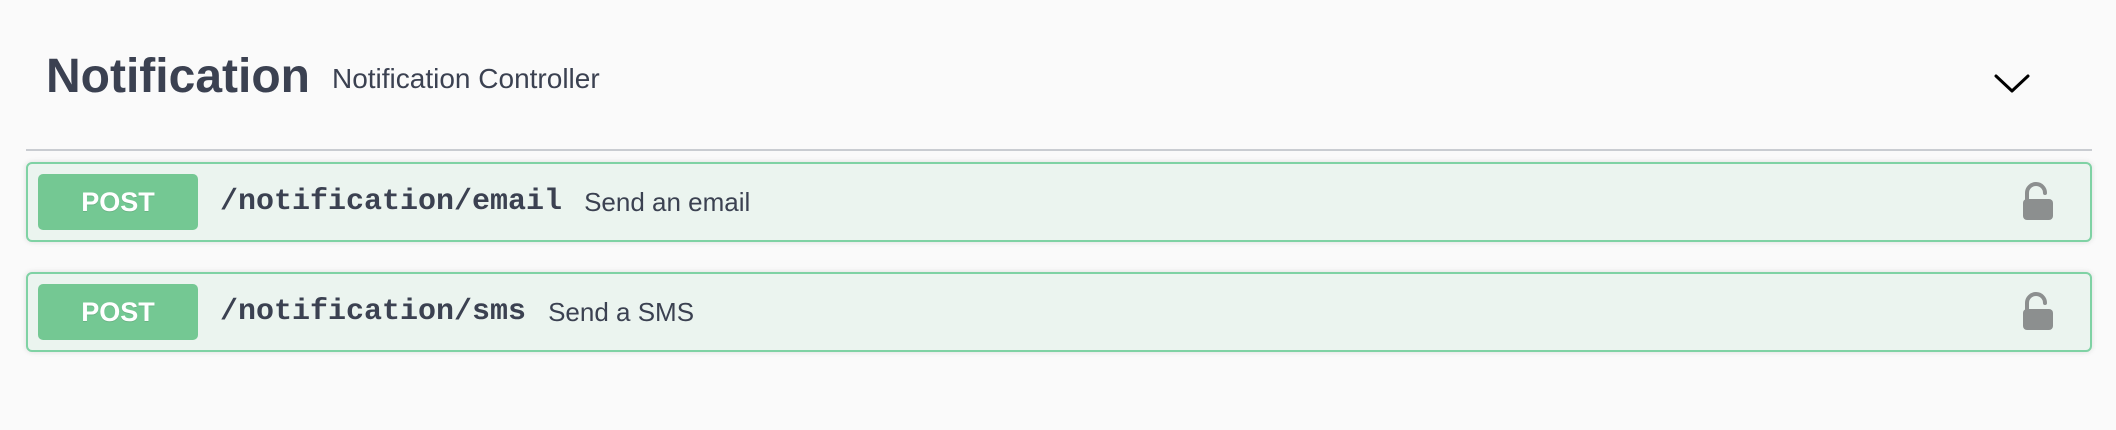 The image size is (2116, 430). What do you see at coordinates (621, 311) in the screenshot?
I see `operation-summary: Send a SMS` at bounding box center [621, 311].